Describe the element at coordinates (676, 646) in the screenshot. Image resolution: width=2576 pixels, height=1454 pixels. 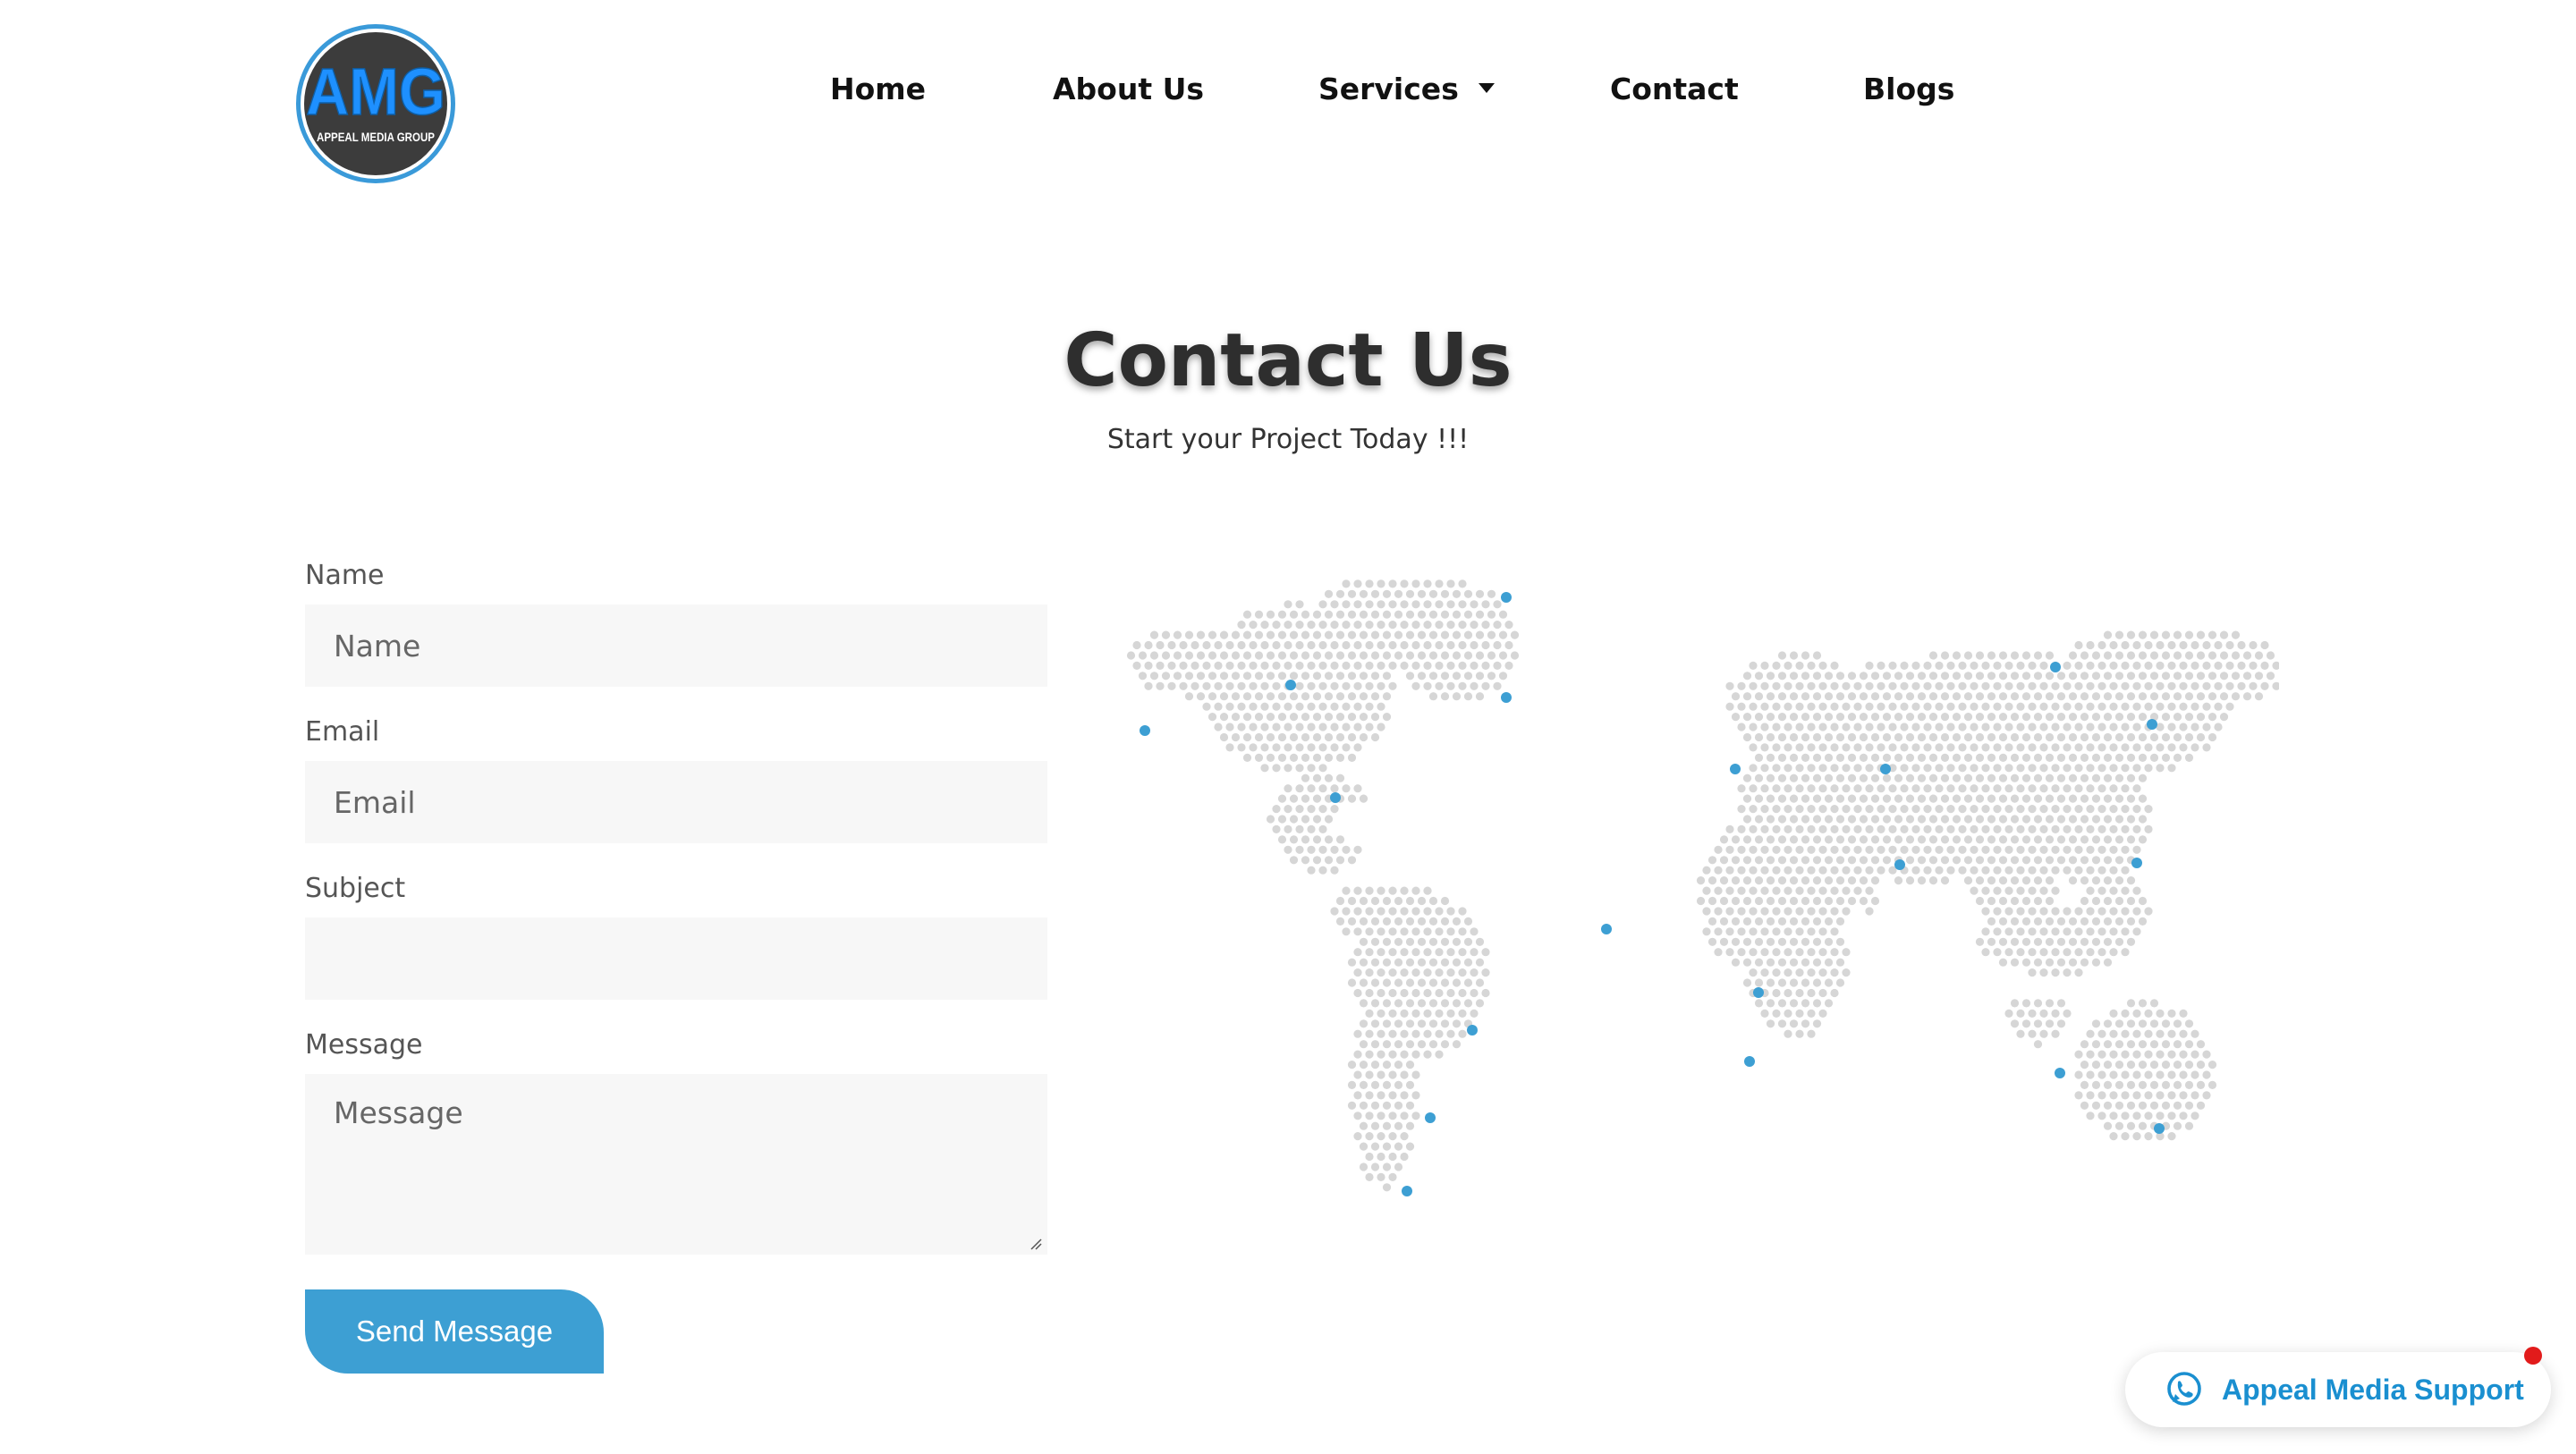
I see `name-field` at that location.